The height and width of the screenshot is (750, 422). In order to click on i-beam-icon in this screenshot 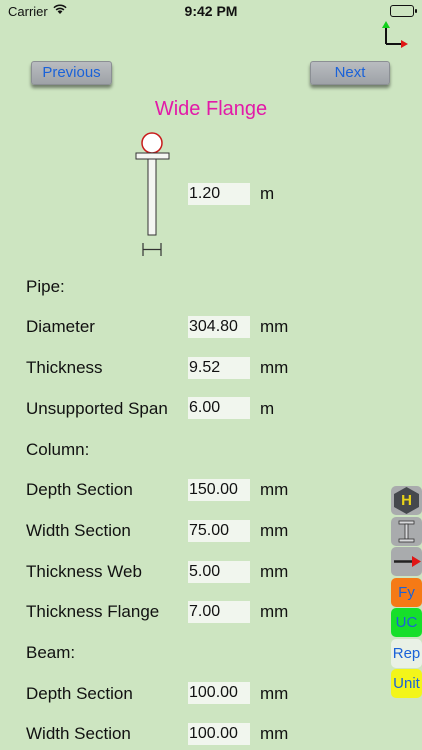, I will do `click(406, 531)`.